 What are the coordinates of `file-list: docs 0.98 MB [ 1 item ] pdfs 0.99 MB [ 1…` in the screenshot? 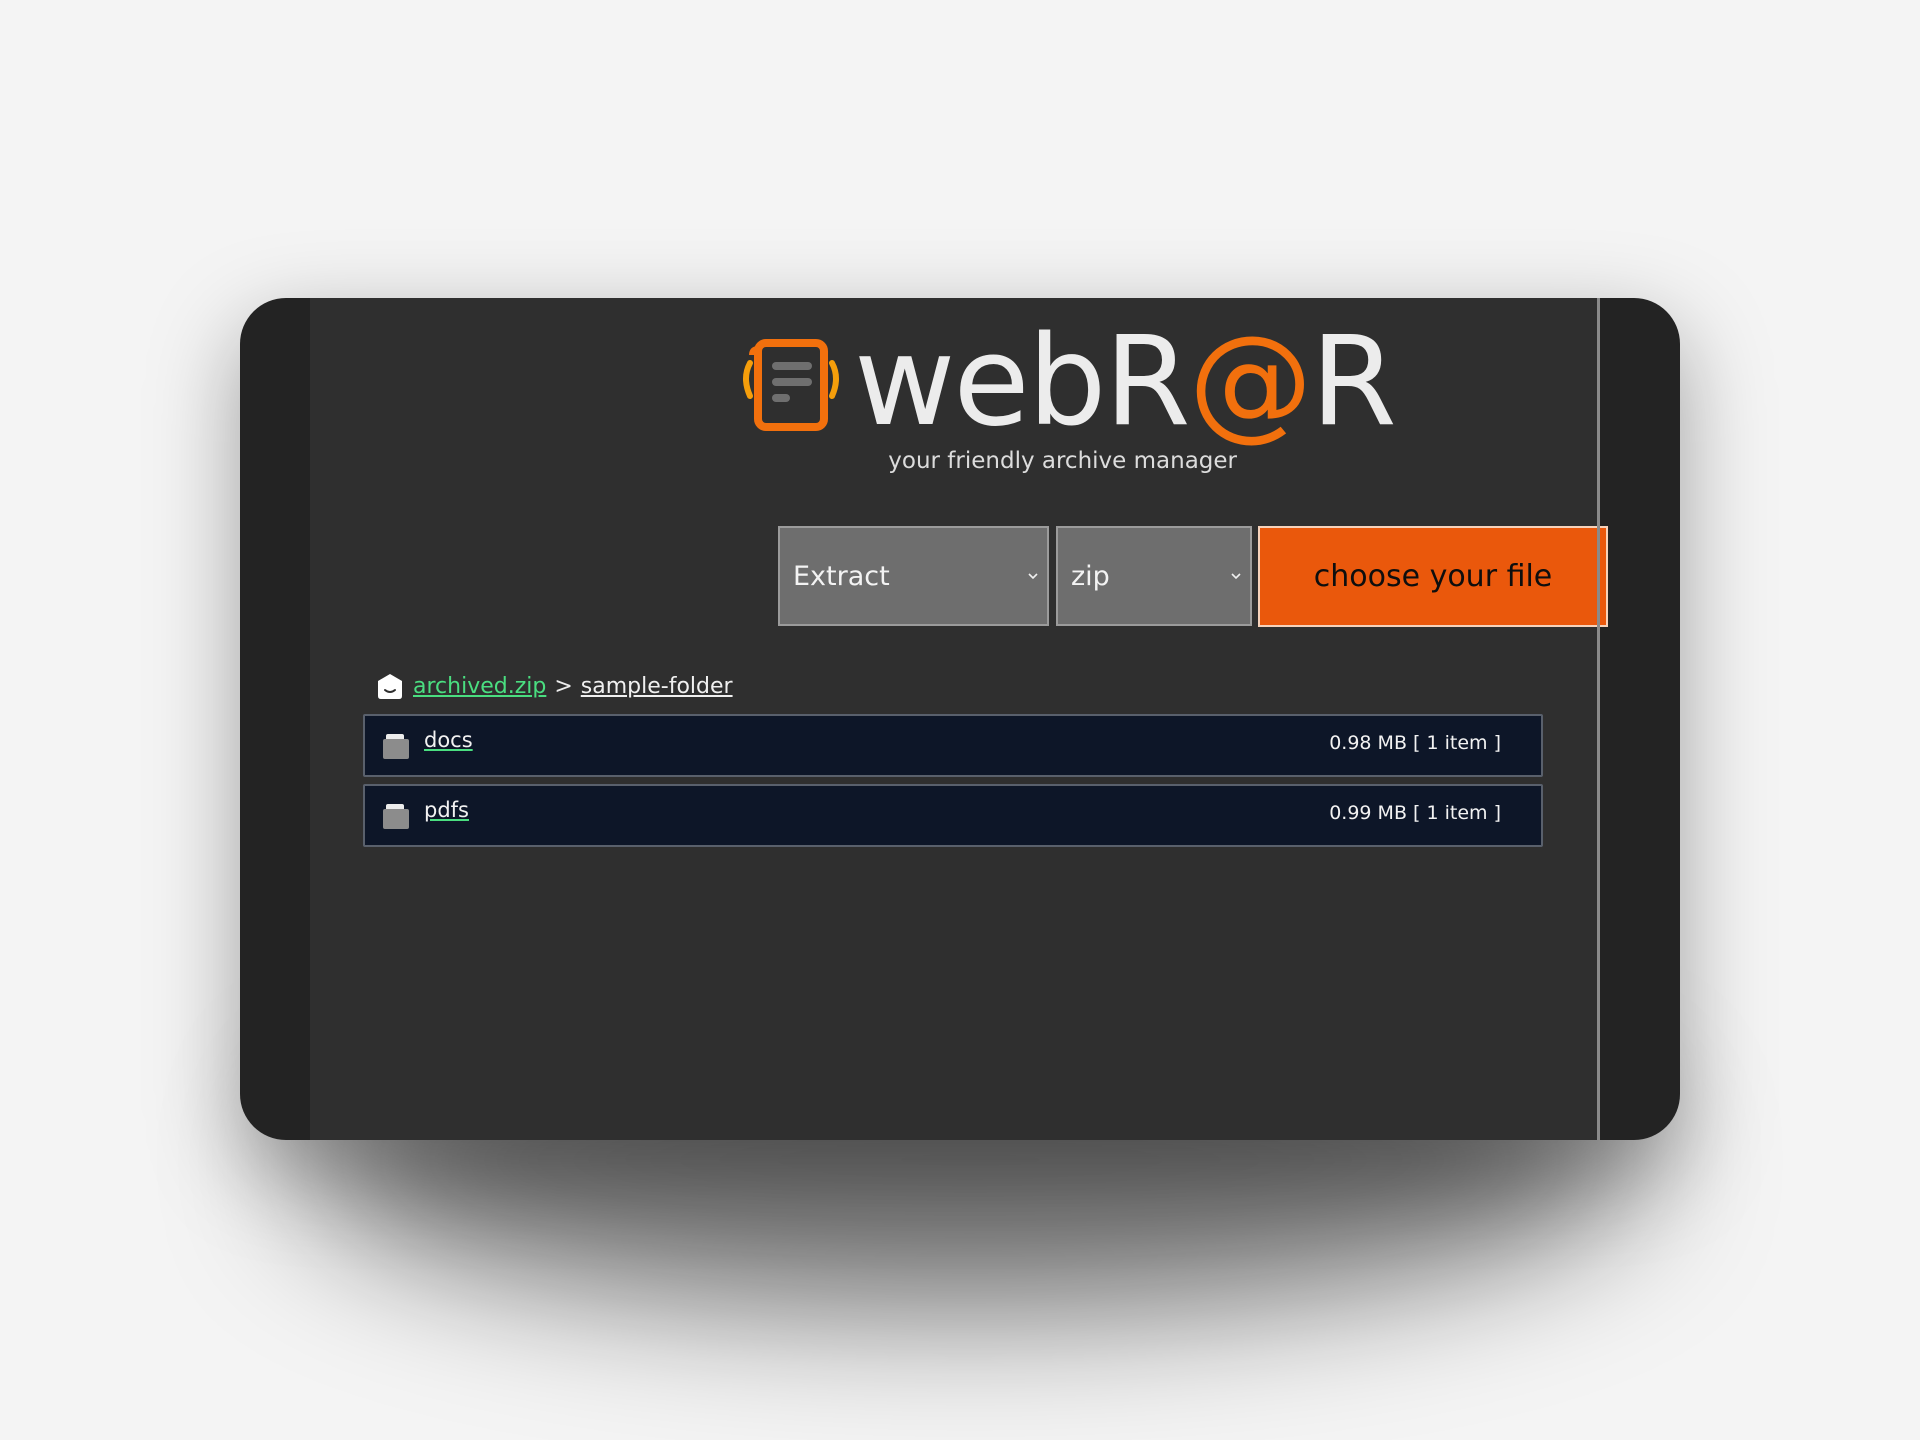 It's located at (953, 784).